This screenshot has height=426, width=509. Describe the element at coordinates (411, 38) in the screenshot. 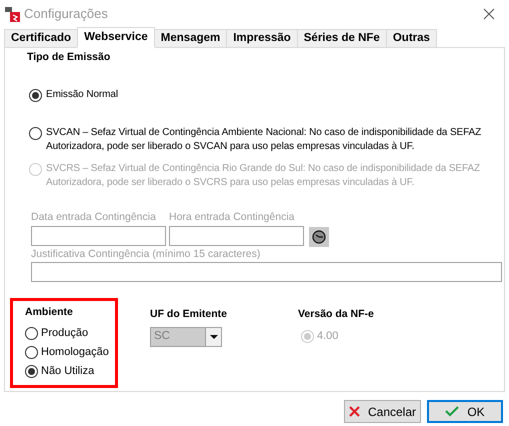

I see `tab: Outras` at that location.